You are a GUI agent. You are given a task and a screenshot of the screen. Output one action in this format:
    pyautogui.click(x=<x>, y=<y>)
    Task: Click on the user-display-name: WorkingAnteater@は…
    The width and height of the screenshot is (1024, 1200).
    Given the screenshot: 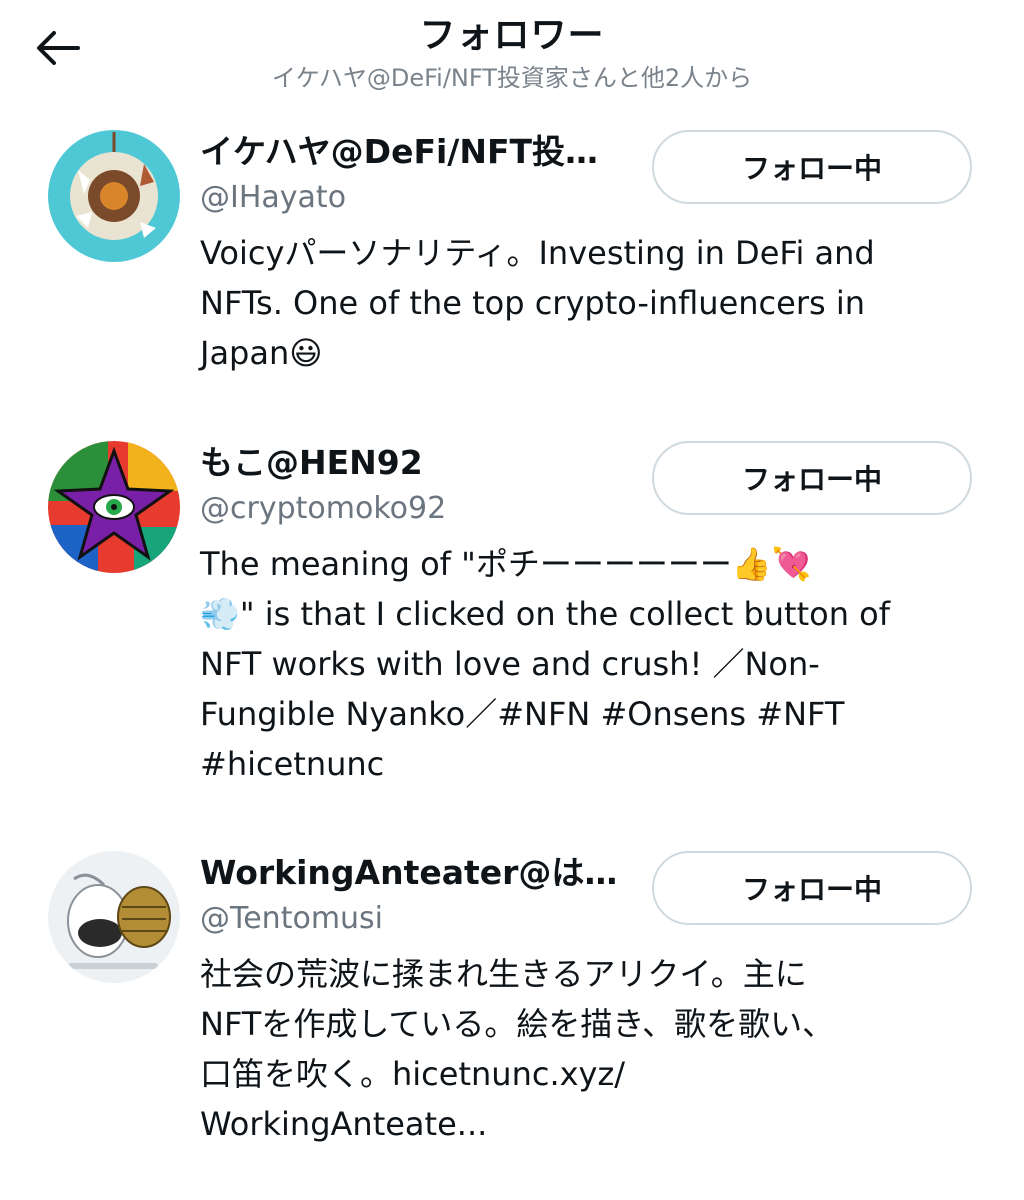 What is the action you would take?
    pyautogui.click(x=420, y=873)
    